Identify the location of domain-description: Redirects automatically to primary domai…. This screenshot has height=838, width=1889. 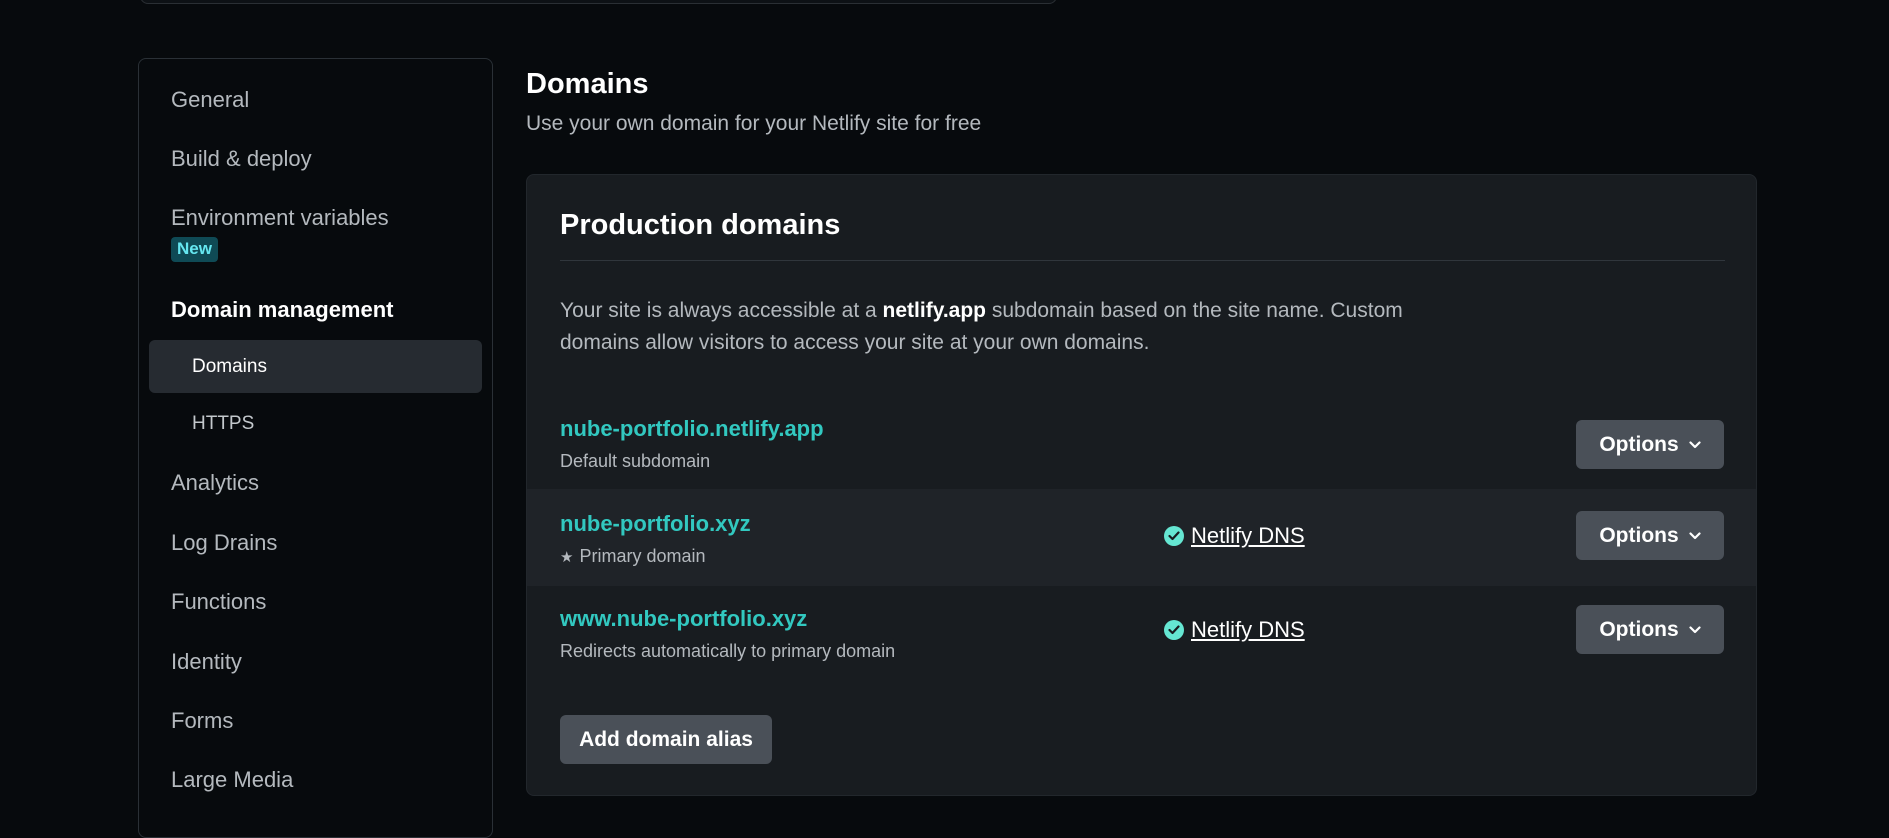
(728, 651).